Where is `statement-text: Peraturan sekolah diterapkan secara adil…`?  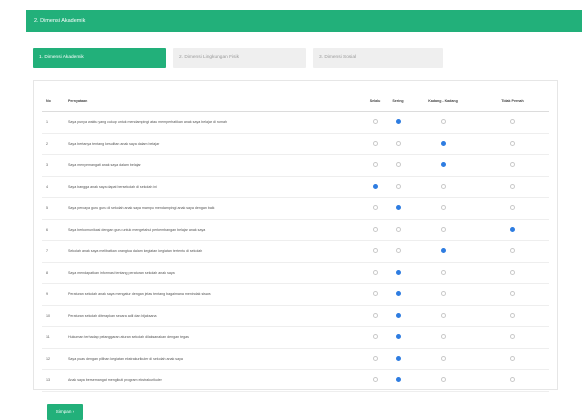 statement-text: Peraturan sekolah diterapkan secara adil… is located at coordinates (214, 316).